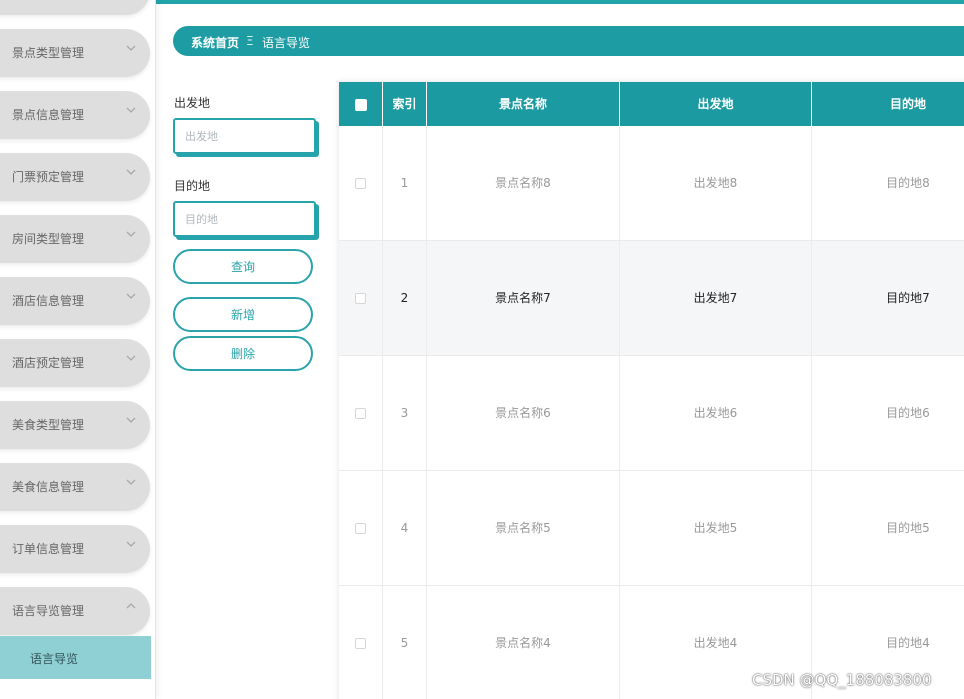 This screenshot has height=699, width=964. What do you see at coordinates (523, 104) in the screenshot?
I see `column-header-name: 景点名称` at bounding box center [523, 104].